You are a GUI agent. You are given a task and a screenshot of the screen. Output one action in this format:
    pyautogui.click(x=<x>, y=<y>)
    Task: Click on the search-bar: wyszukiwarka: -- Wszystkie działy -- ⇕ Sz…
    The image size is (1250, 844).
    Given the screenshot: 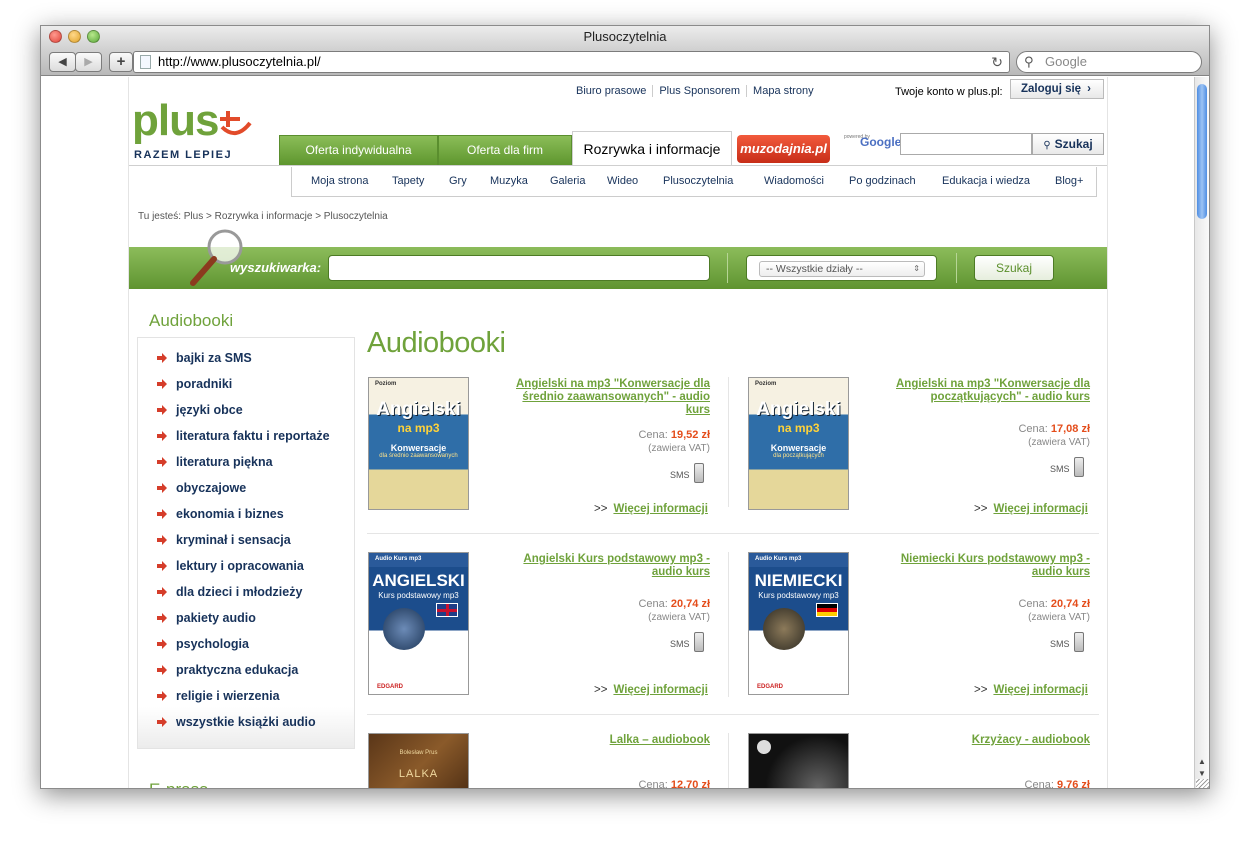 What is the action you would take?
    pyautogui.click(x=618, y=259)
    